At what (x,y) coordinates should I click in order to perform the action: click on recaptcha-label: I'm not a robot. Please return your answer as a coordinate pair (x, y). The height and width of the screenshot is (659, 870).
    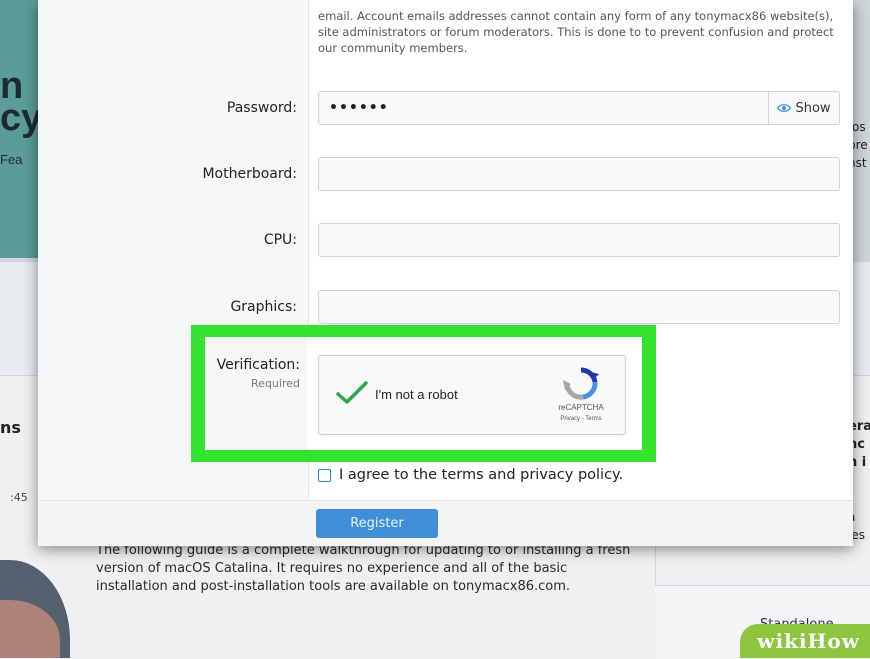
    Looking at the image, I should click on (416, 394).